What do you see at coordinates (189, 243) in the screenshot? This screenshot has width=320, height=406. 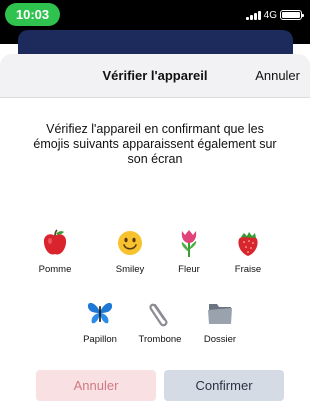 I see `tulip-icon` at bounding box center [189, 243].